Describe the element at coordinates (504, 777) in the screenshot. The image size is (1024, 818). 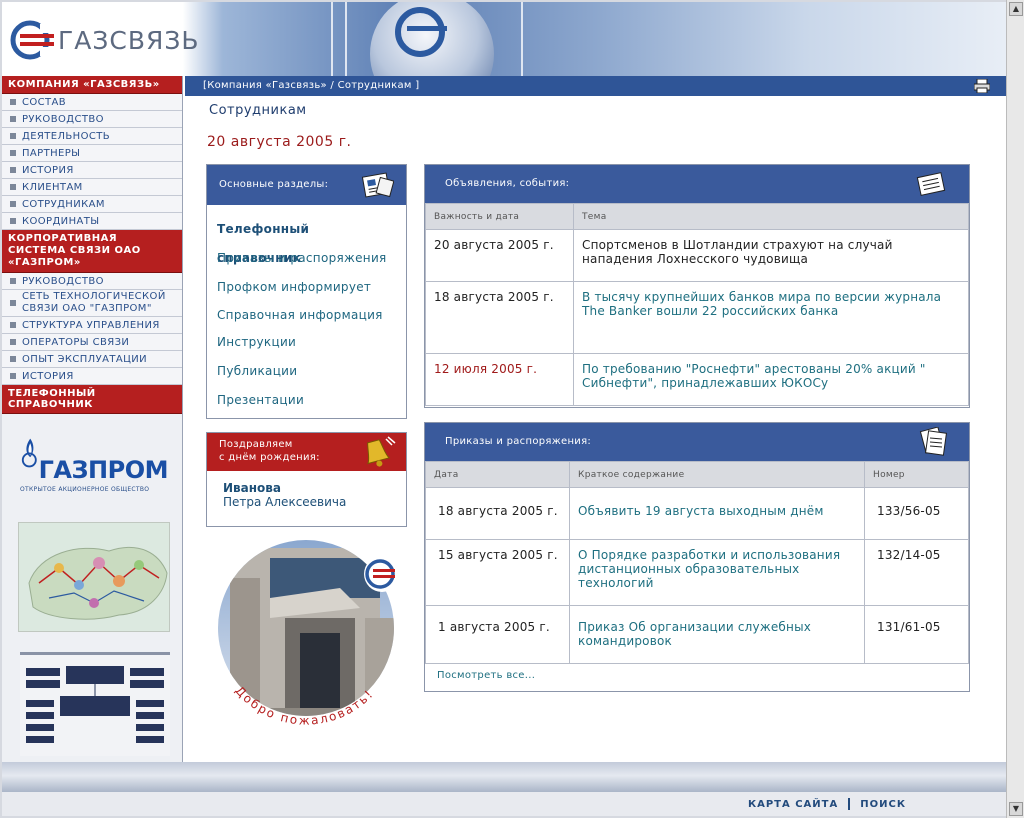
I see `footer-band` at that location.